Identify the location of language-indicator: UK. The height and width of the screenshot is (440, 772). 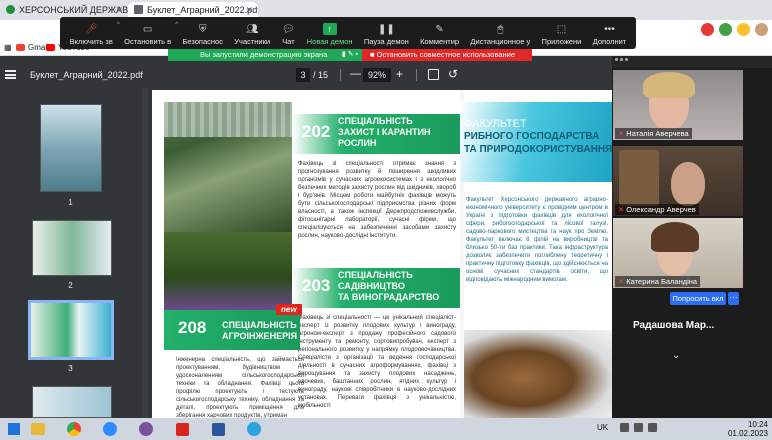
(602, 427).